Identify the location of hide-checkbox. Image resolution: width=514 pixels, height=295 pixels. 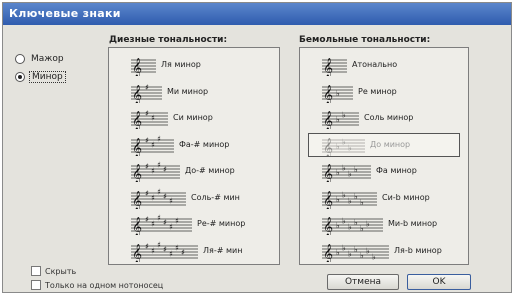
(36, 271).